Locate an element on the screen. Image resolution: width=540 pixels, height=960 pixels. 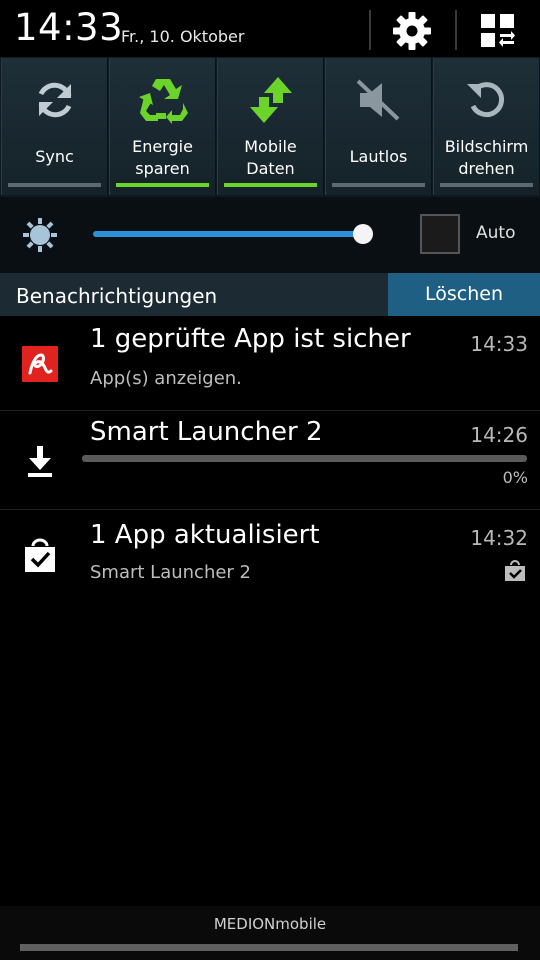
toggle-energie-sparen: Energie sparen is located at coordinates (162, 126).